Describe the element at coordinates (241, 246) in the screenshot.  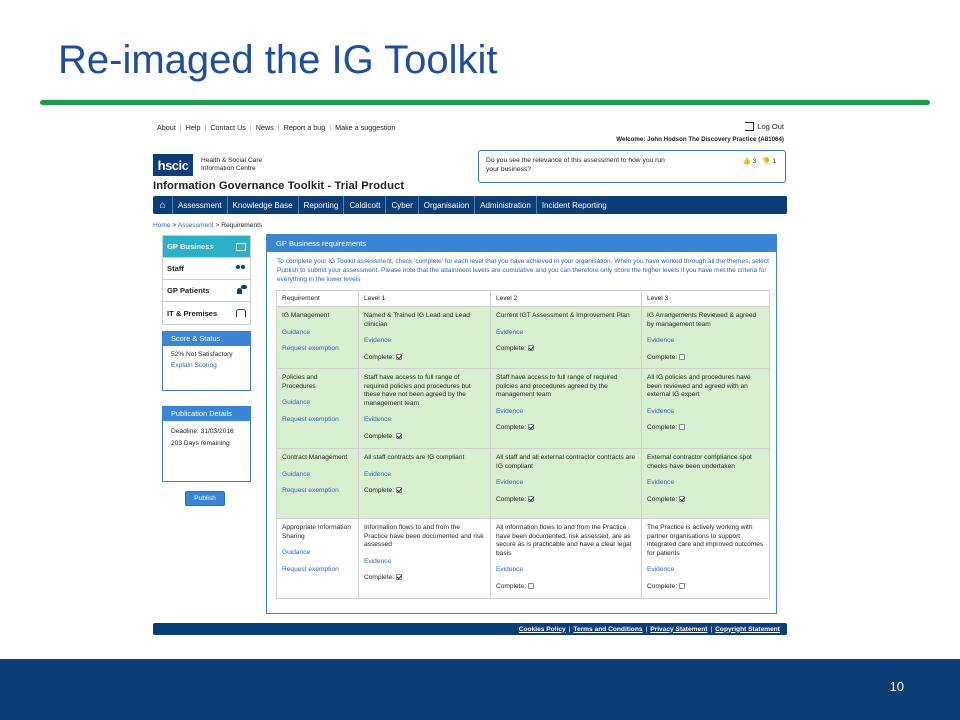
I see `monitor-icon` at that location.